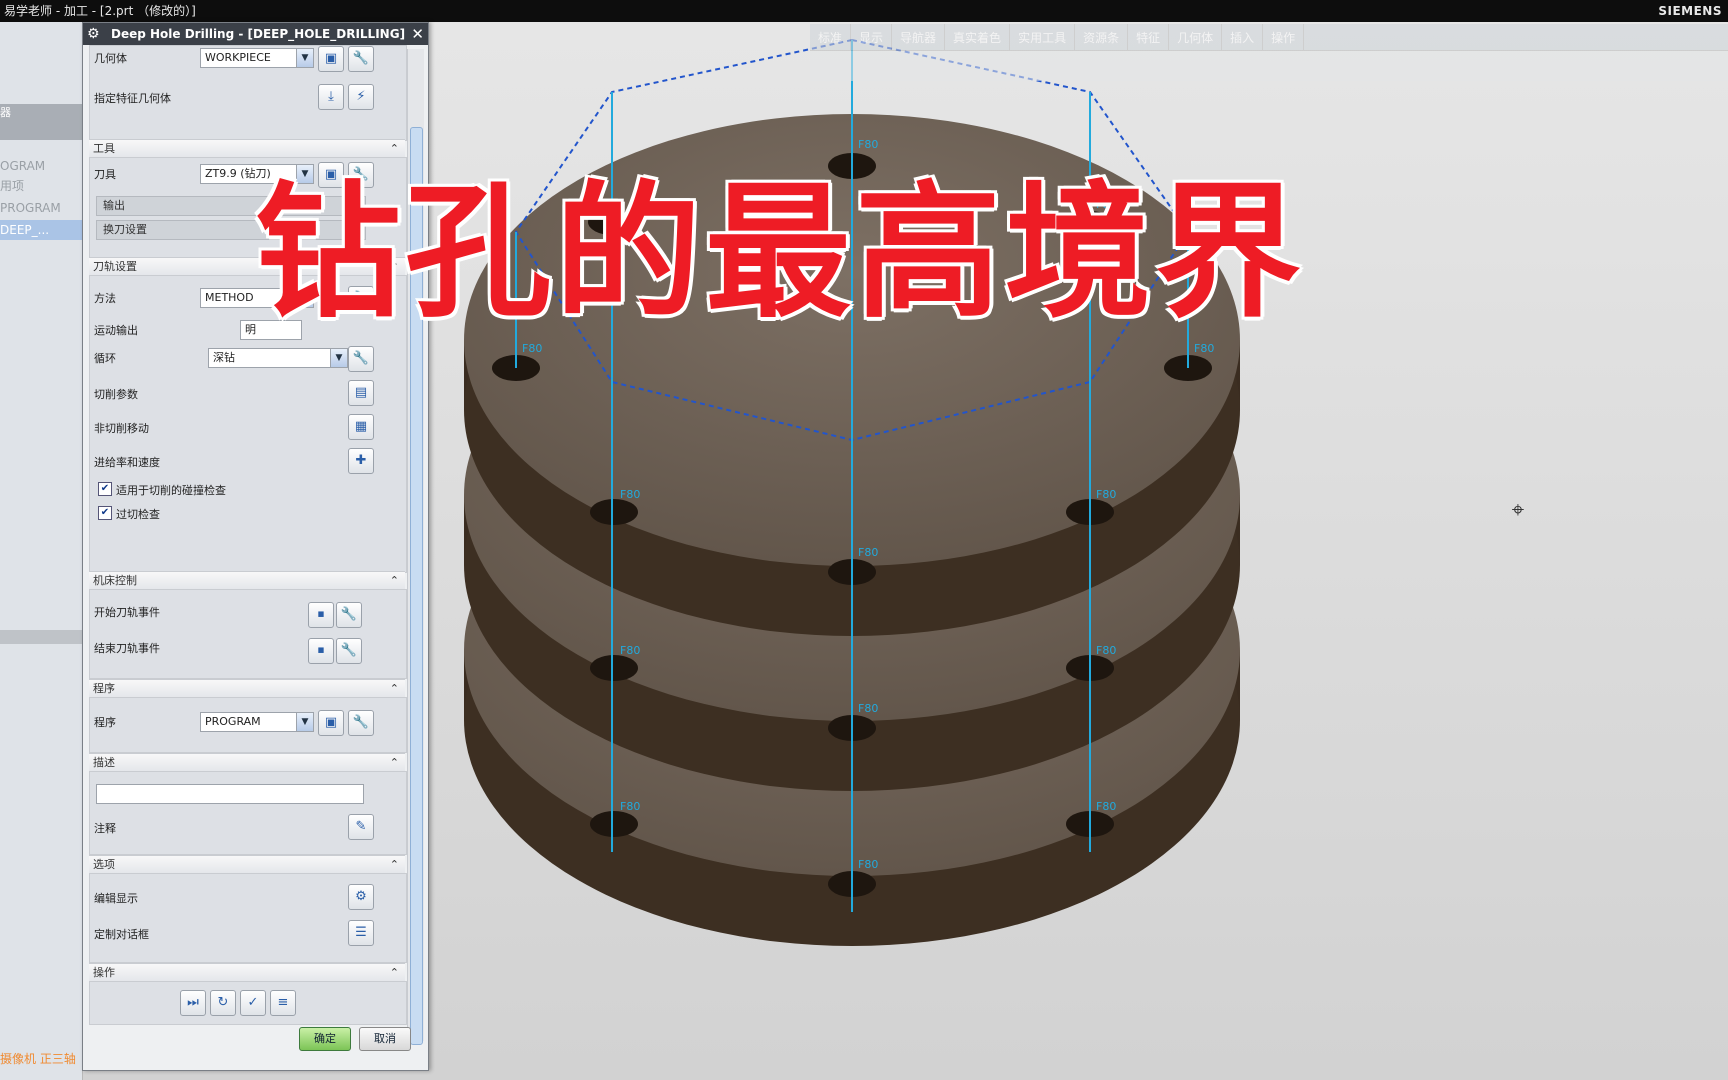 The image size is (1728, 1080). I want to click on method-value: METHOD, so click(229, 297).